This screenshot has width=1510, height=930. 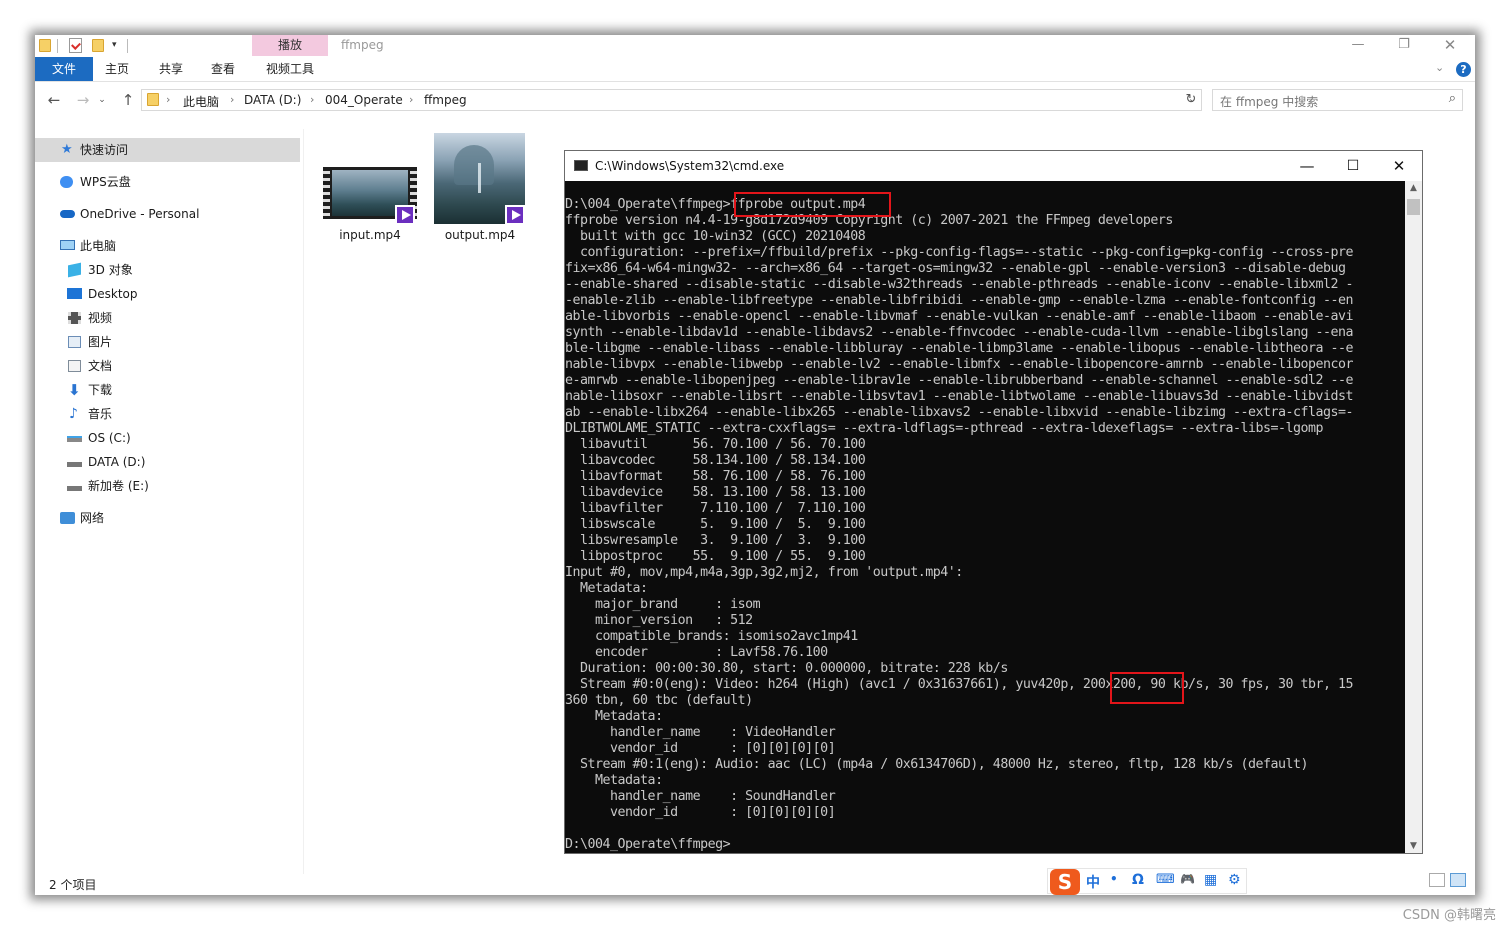 What do you see at coordinates (92, 518) in the screenshot?
I see `sidebar-item-label: 网络` at bounding box center [92, 518].